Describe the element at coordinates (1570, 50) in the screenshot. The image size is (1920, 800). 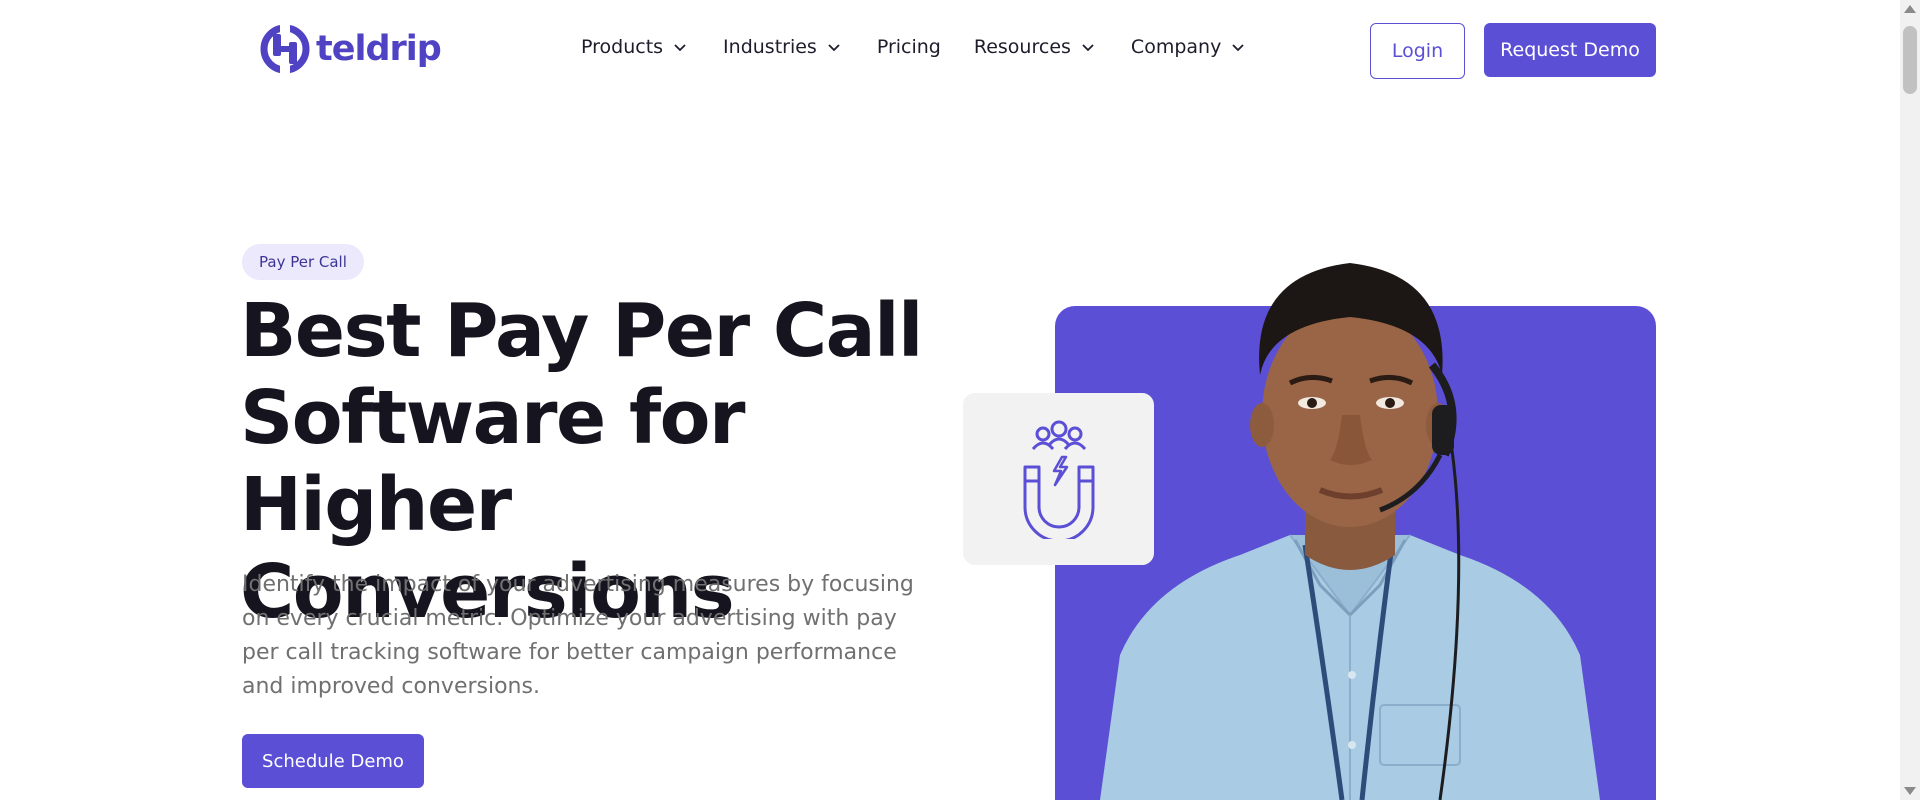
I see `request-demo-button: Request Demo` at that location.